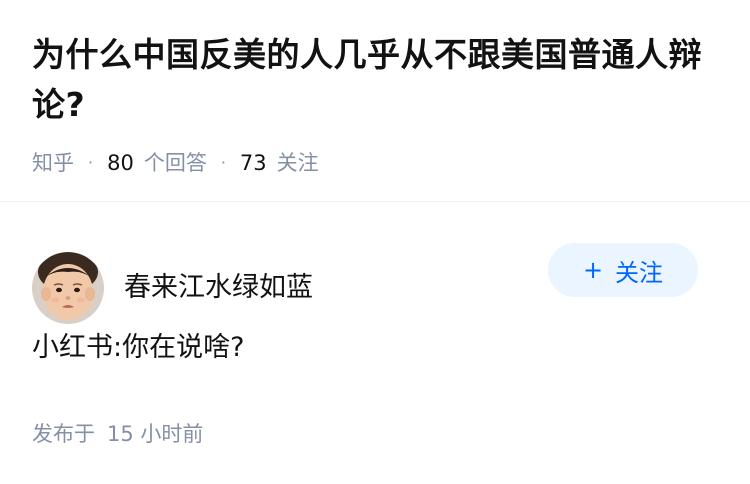  I want to click on avatar, so click(68, 288).